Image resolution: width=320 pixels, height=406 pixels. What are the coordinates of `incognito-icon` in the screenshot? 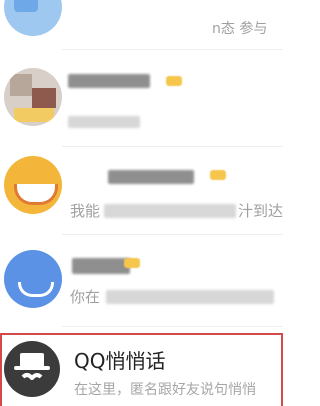 It's located at (32, 369).